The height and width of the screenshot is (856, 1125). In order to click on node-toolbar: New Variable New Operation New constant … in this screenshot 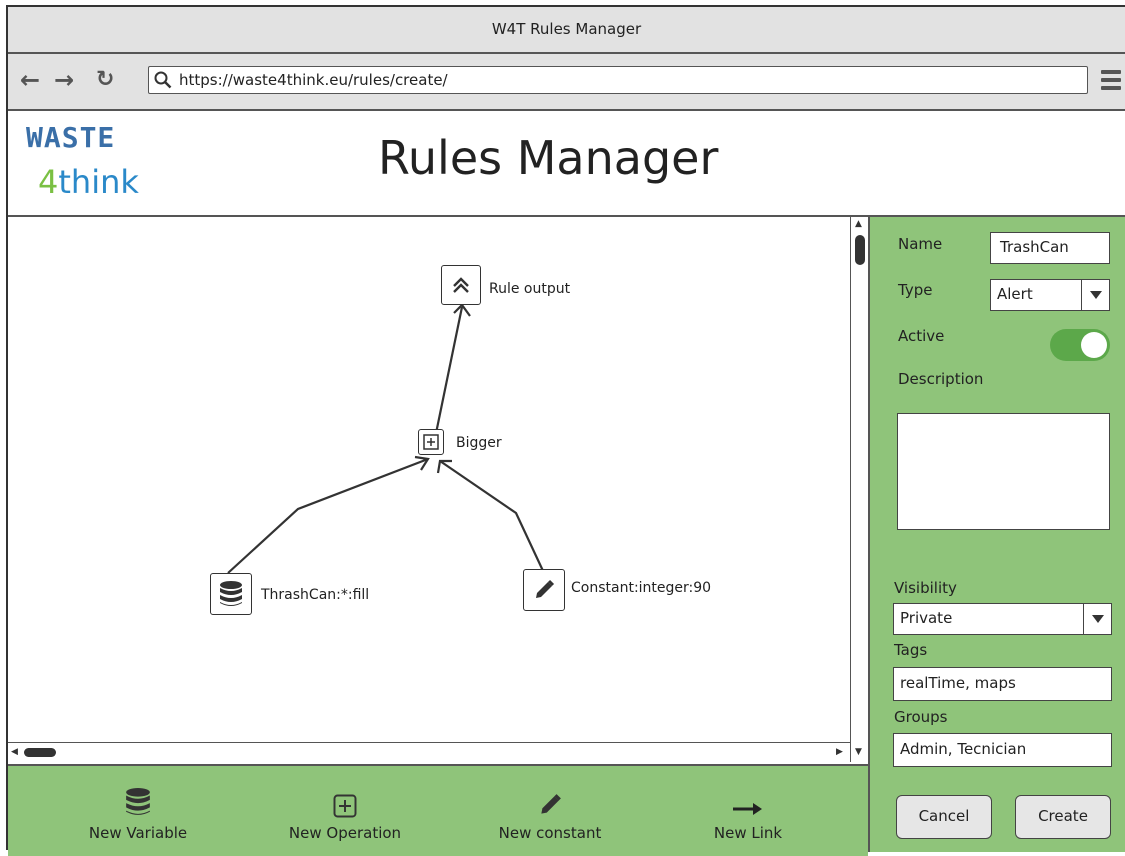, I will do `click(438, 810)`.